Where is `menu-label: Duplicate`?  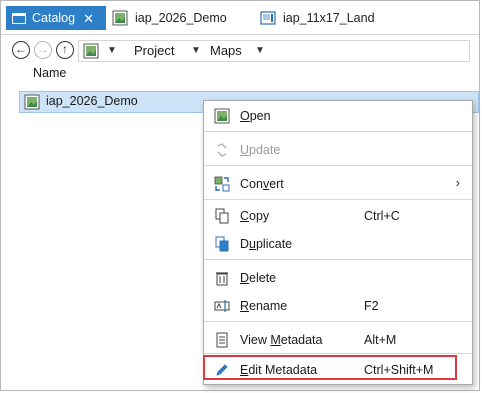
menu-label: Duplicate is located at coordinates (266, 244).